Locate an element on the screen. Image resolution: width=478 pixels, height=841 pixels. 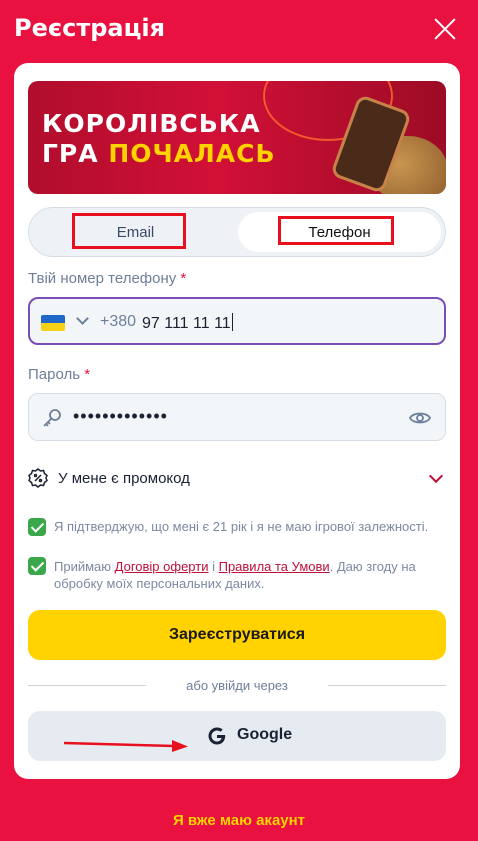
promo-code-toggle: У мене є промокод is located at coordinates (237, 479).